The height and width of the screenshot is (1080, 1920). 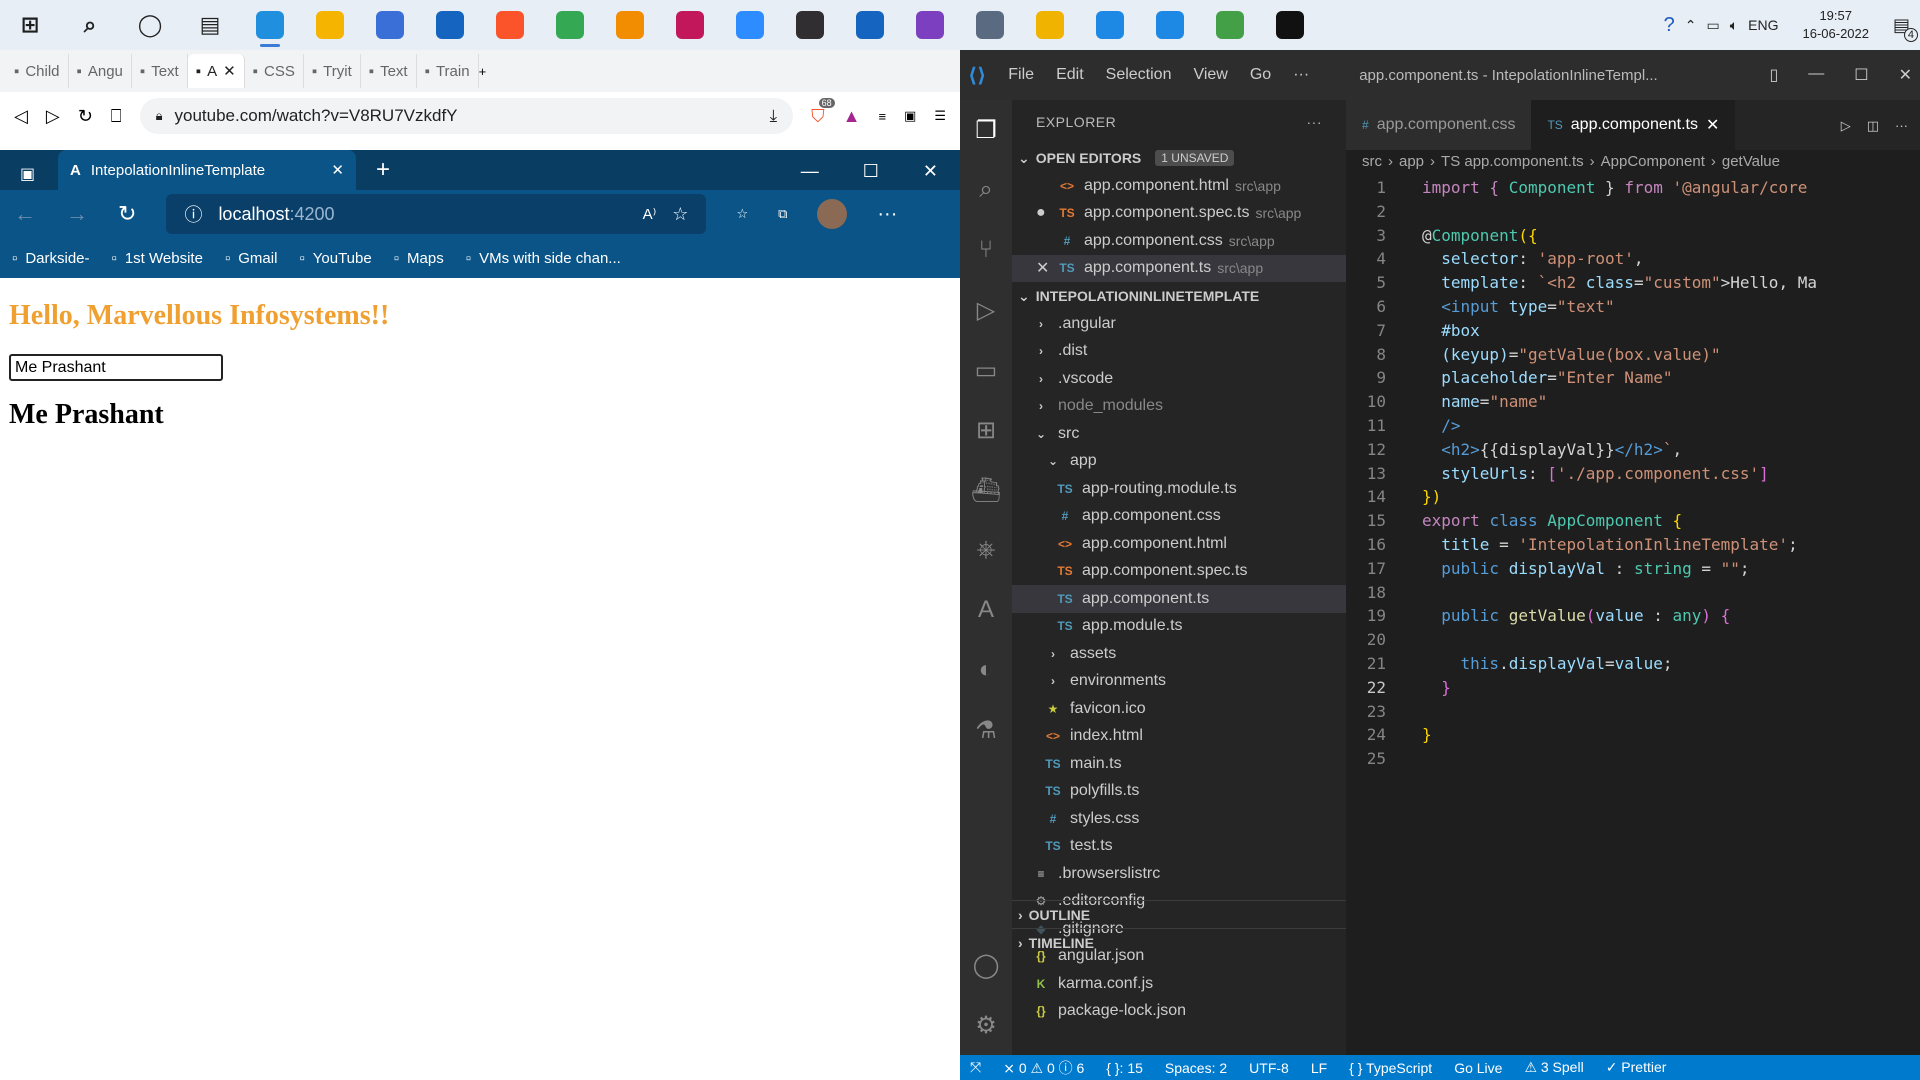 I want to click on taskbar-sticky, so click(x=1050, y=25).